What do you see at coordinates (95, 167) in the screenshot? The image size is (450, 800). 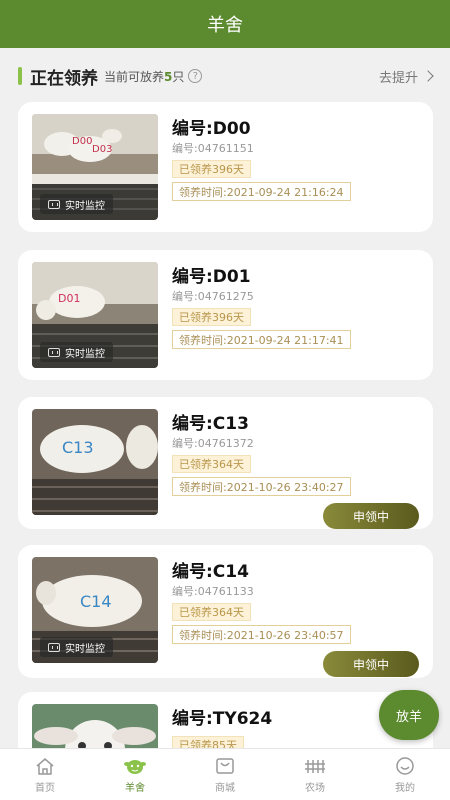 I see `sheep-photo: D00 D03 实时监控` at bounding box center [95, 167].